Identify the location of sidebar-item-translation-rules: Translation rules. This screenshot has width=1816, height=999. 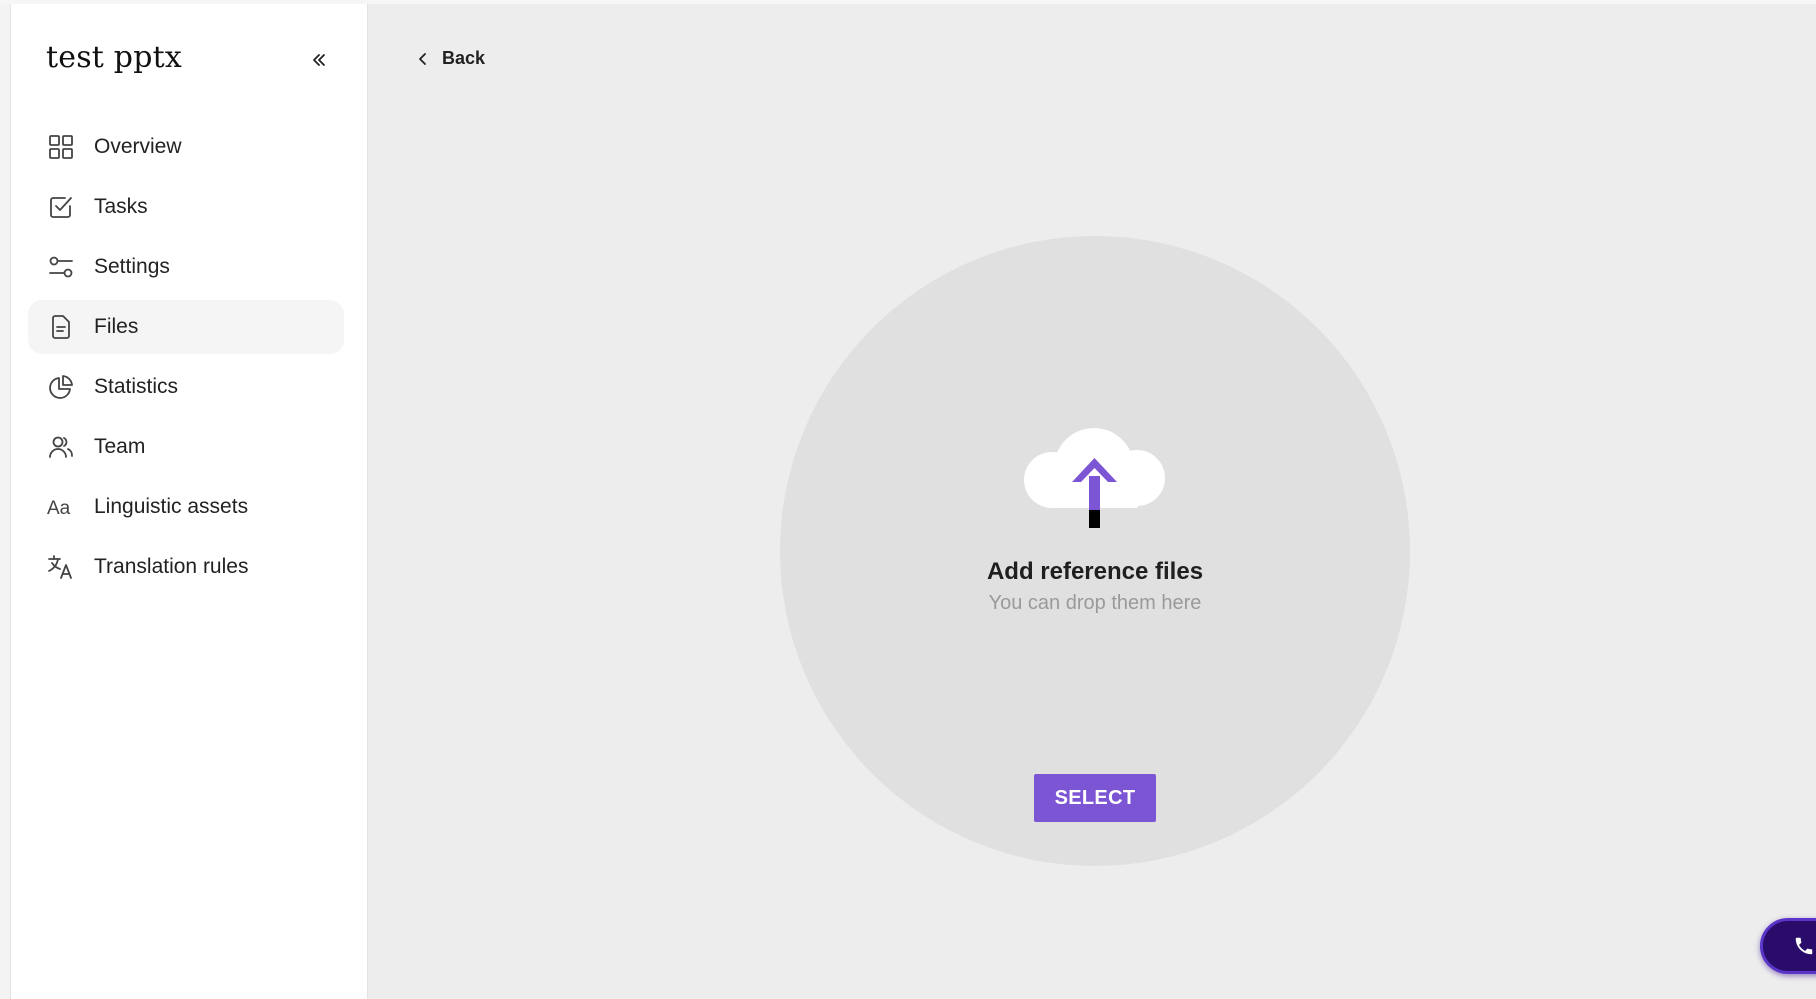
(186, 567).